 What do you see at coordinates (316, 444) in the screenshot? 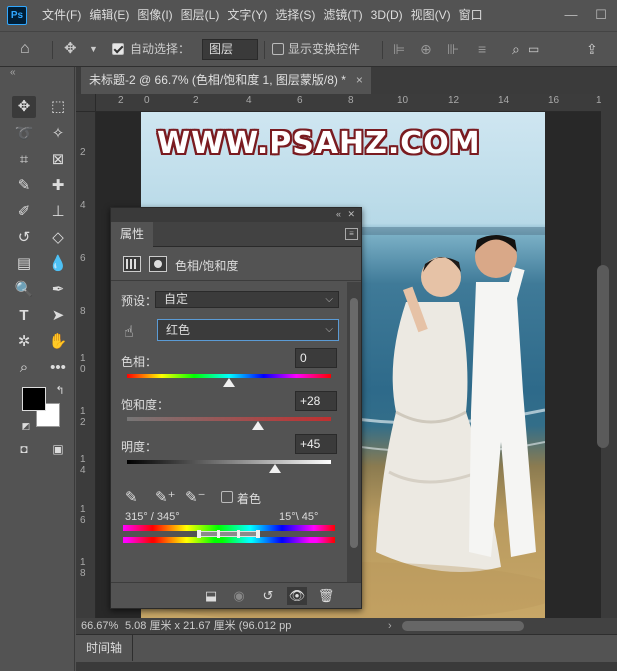
I see `lightness-input: +45` at bounding box center [316, 444].